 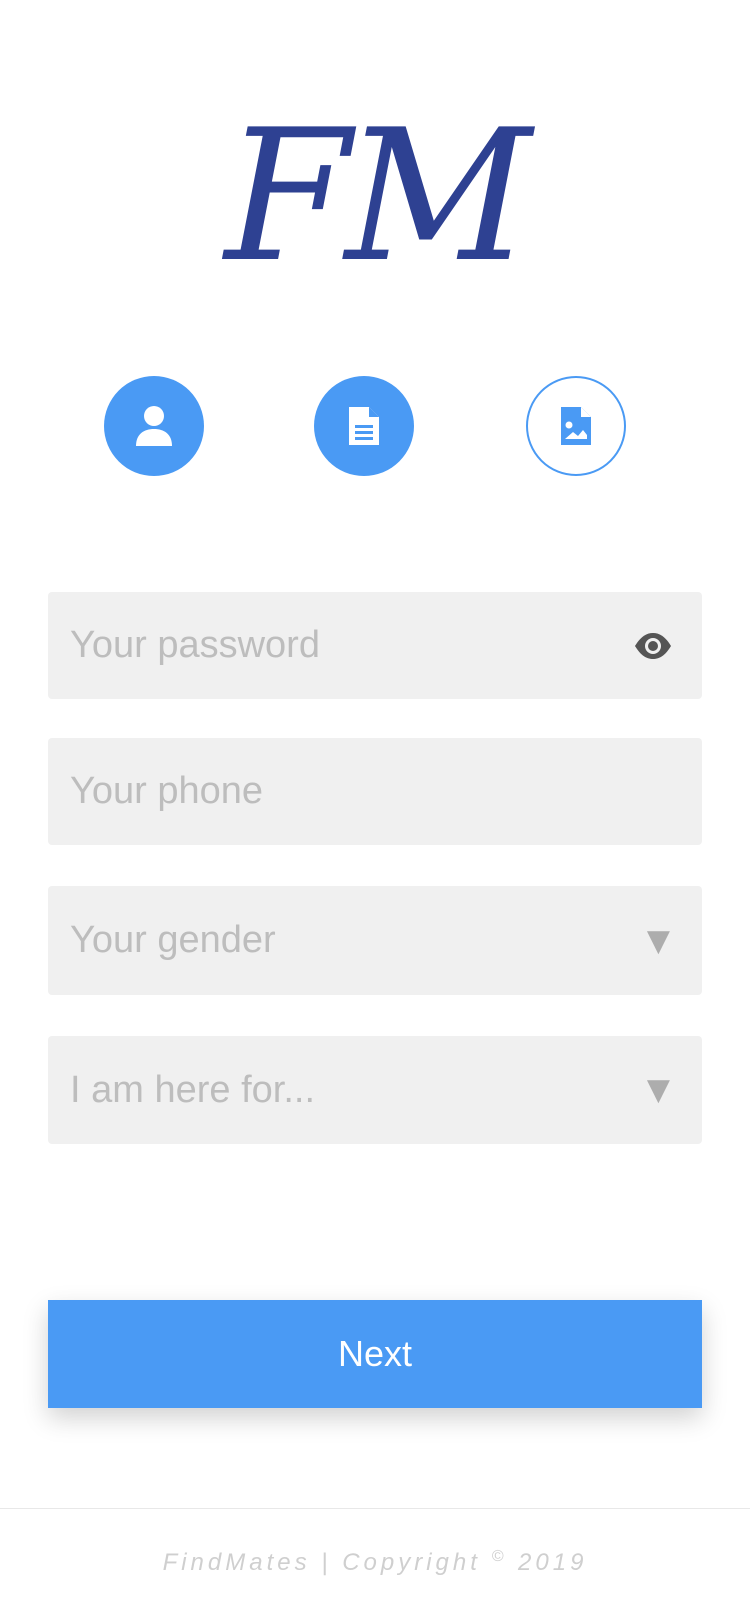 I want to click on purpose-select: I am here for... ▼, so click(x=375, y=1090).